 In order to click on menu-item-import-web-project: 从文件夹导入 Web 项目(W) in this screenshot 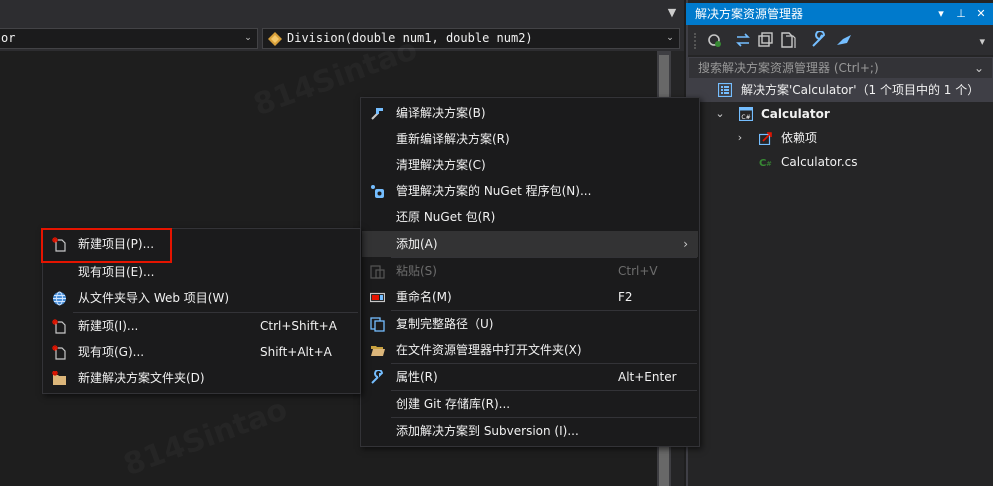, I will do `click(201, 298)`.